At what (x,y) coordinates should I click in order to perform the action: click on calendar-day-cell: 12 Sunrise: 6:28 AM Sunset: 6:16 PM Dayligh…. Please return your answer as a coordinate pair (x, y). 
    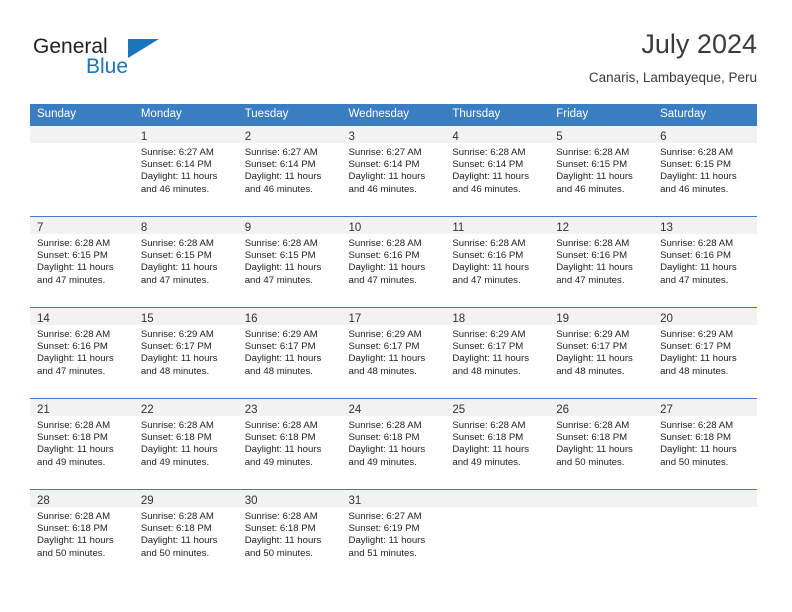
    Looking at the image, I should click on (601, 262).